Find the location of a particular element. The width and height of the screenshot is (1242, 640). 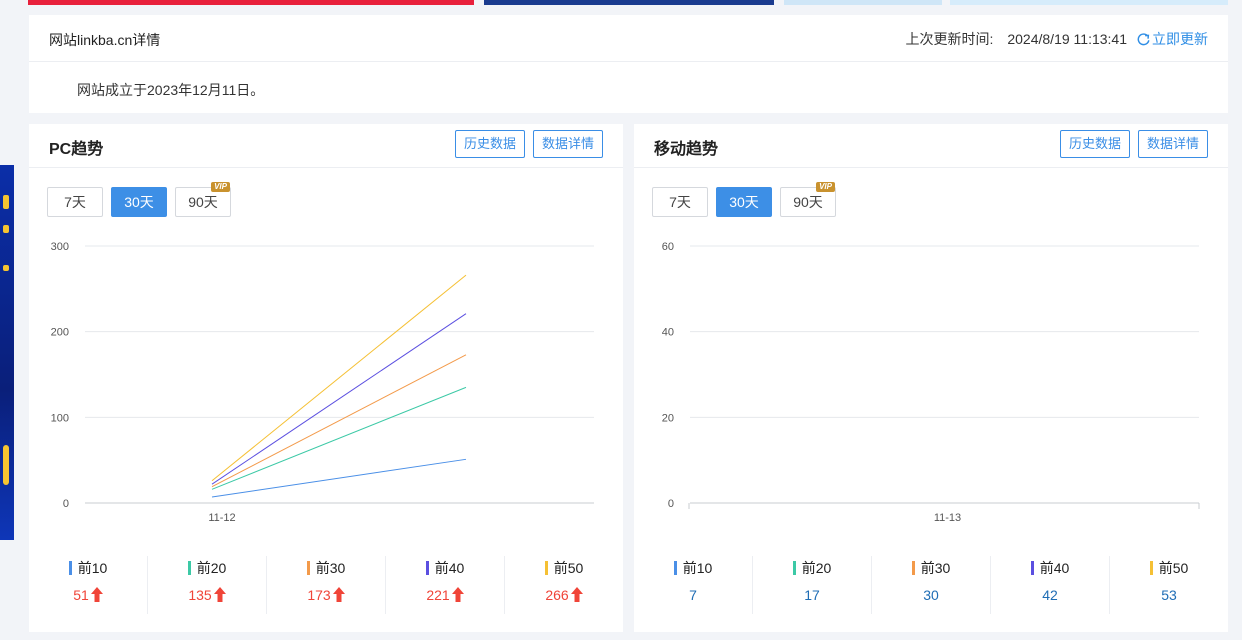

y-tick-label: 300 is located at coordinates (60, 247).